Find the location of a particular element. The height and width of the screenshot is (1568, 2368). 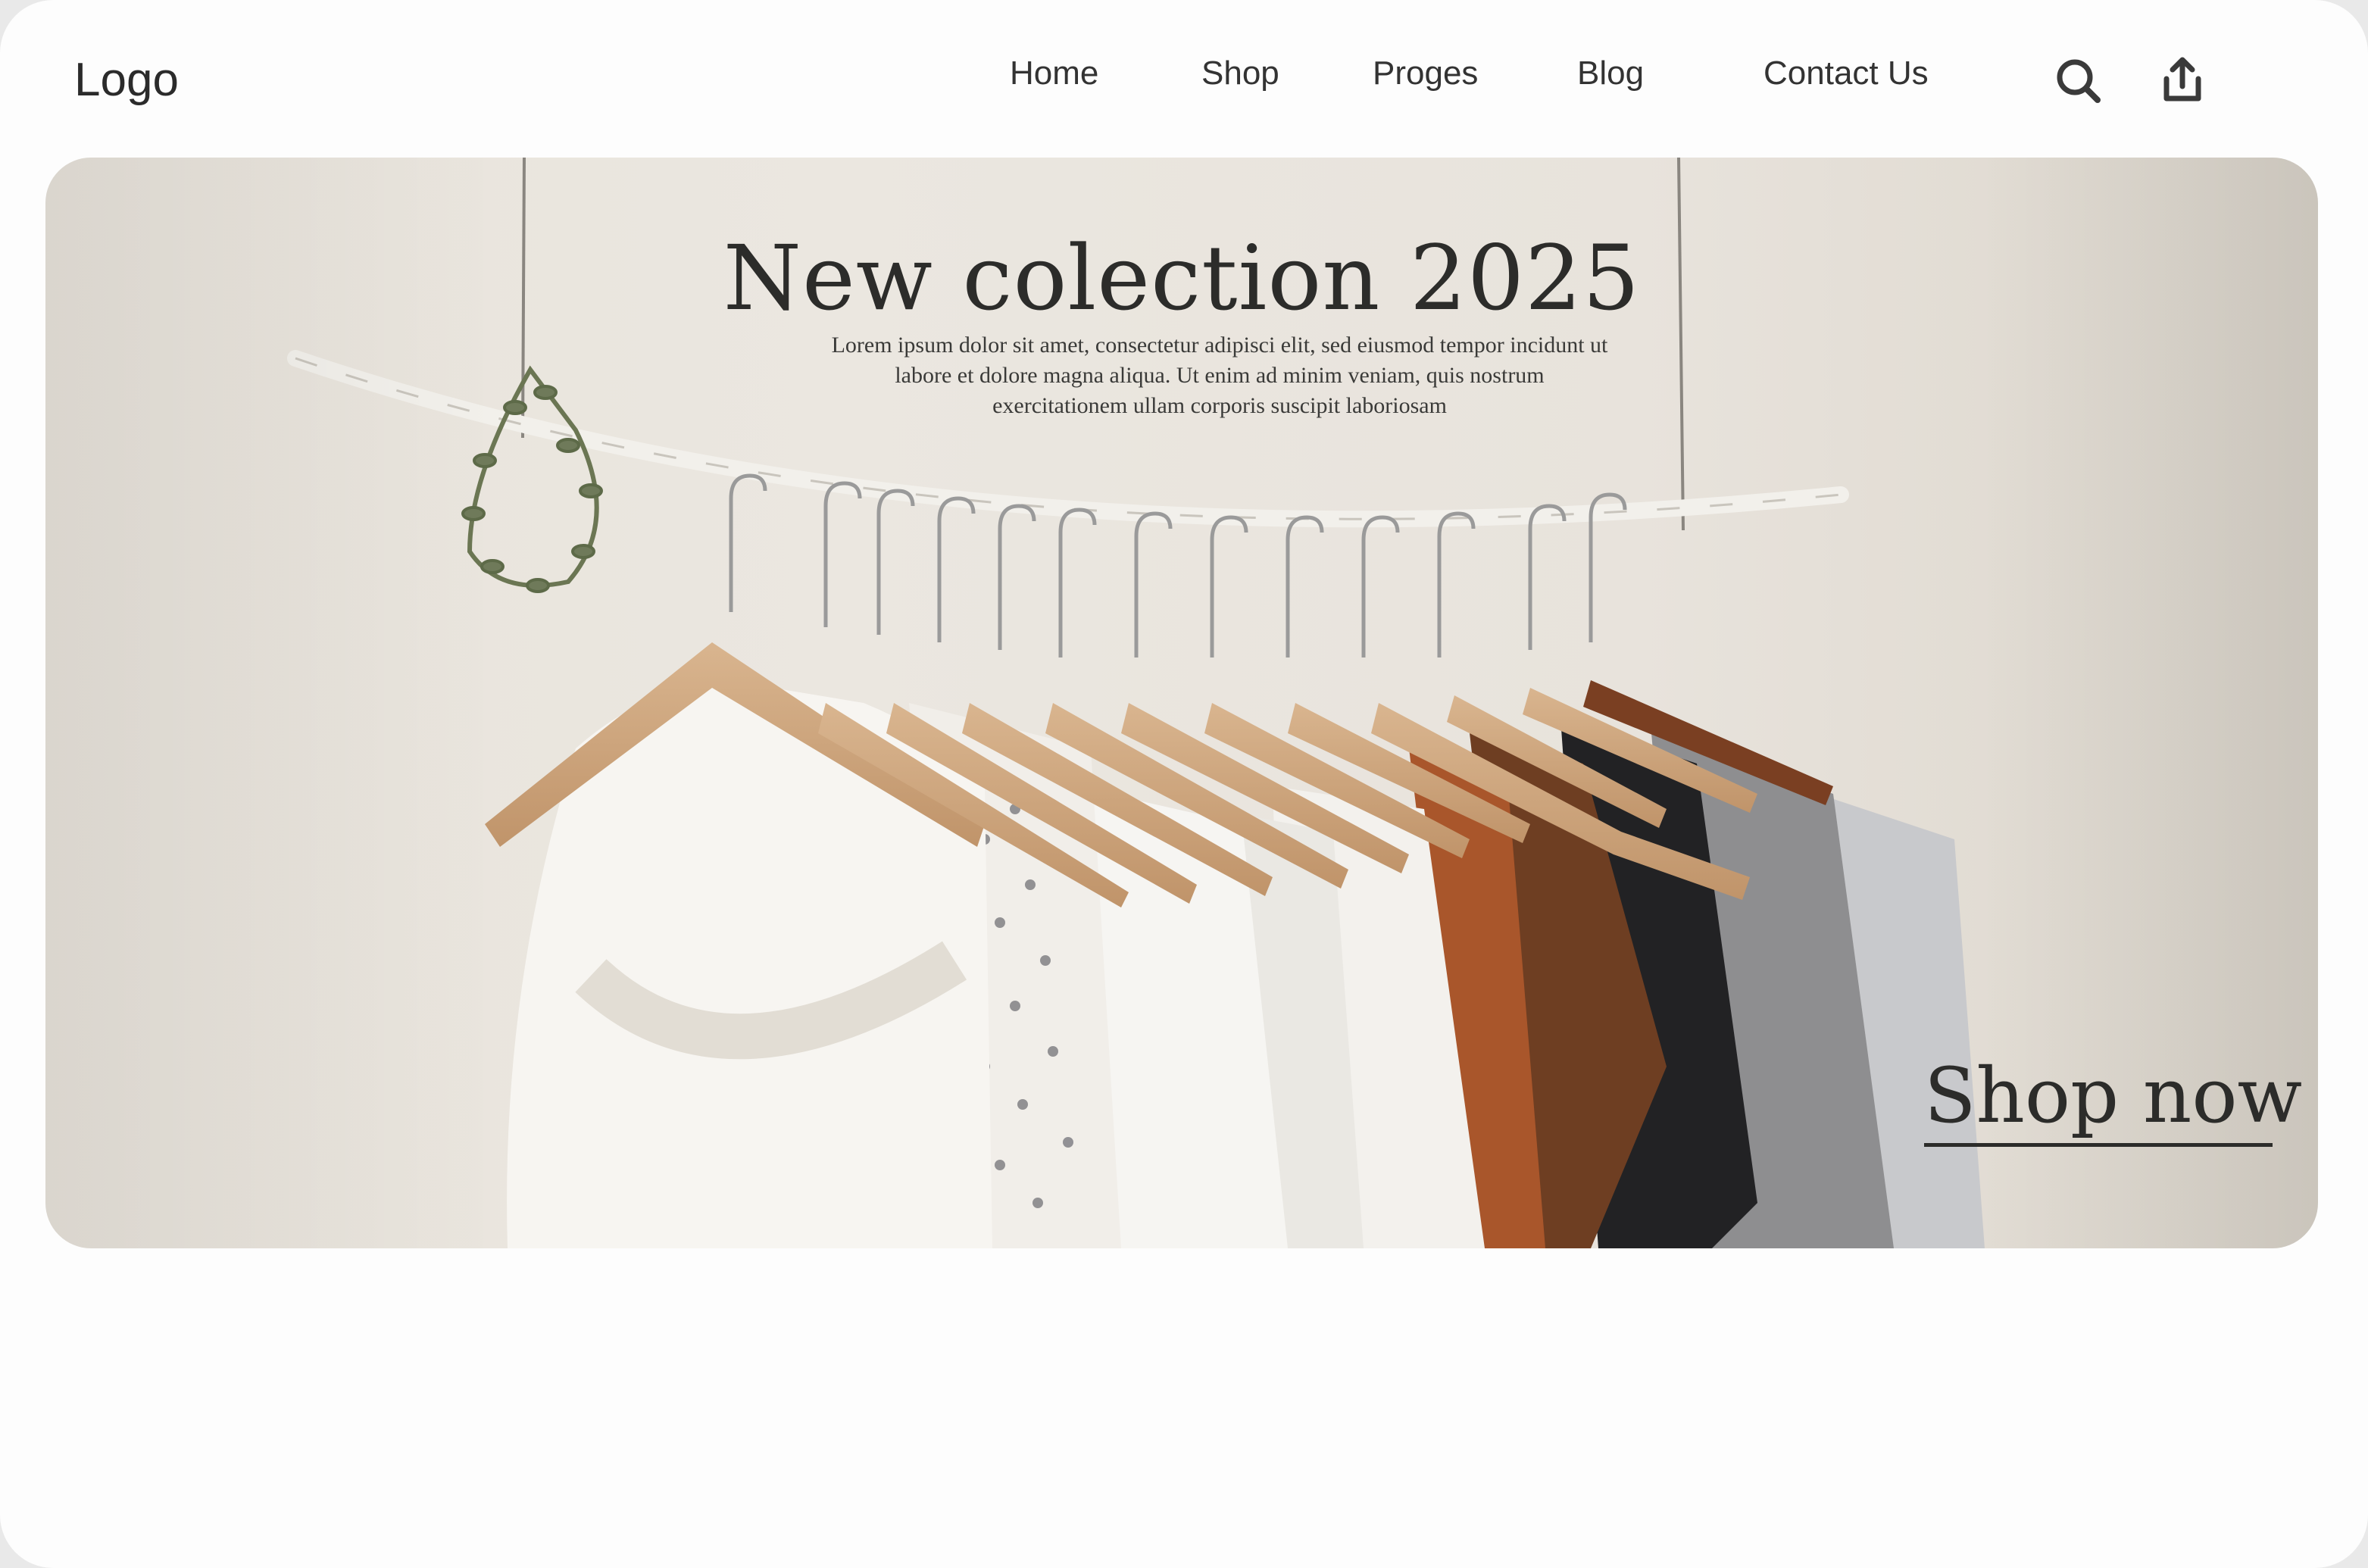

hero-title: New colection 2025 is located at coordinates (1182, 278).